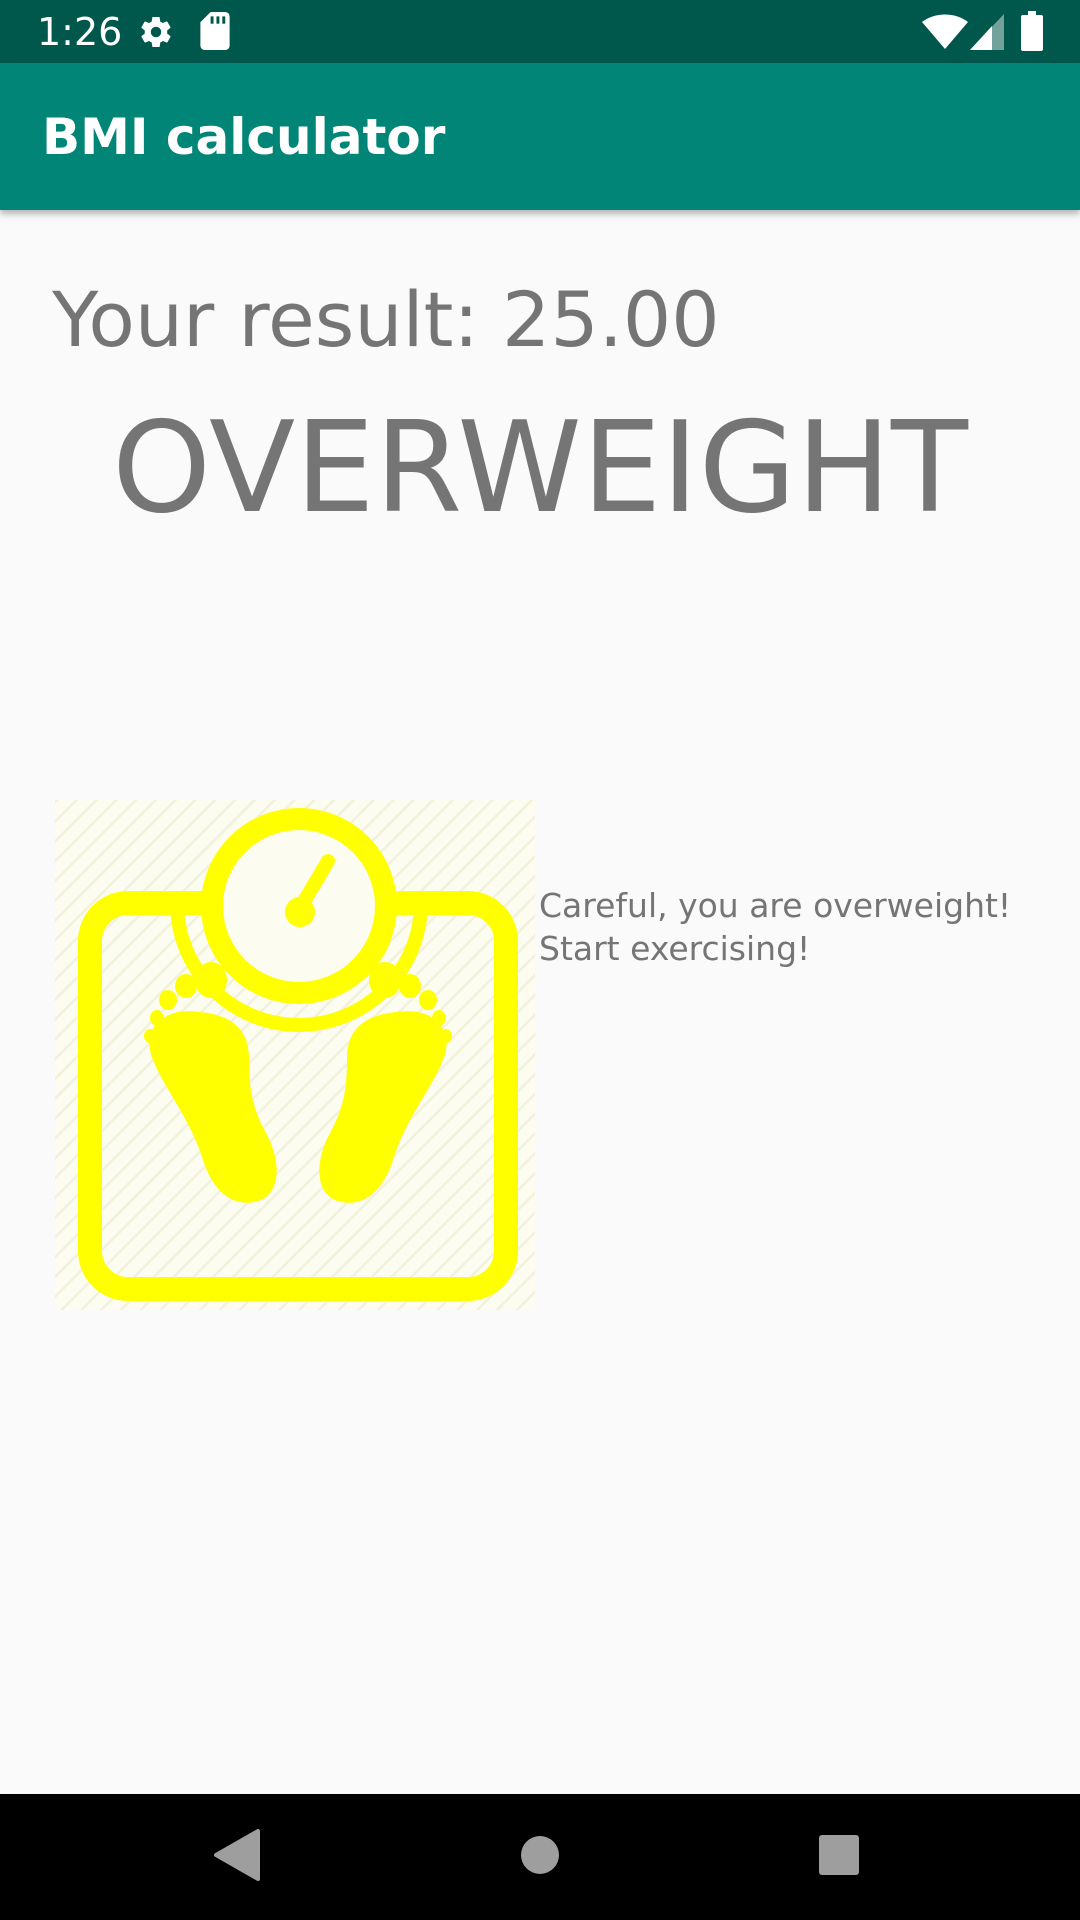 The height and width of the screenshot is (1920, 1080). Describe the element at coordinates (237, 1855) in the screenshot. I see `back-icon` at that location.